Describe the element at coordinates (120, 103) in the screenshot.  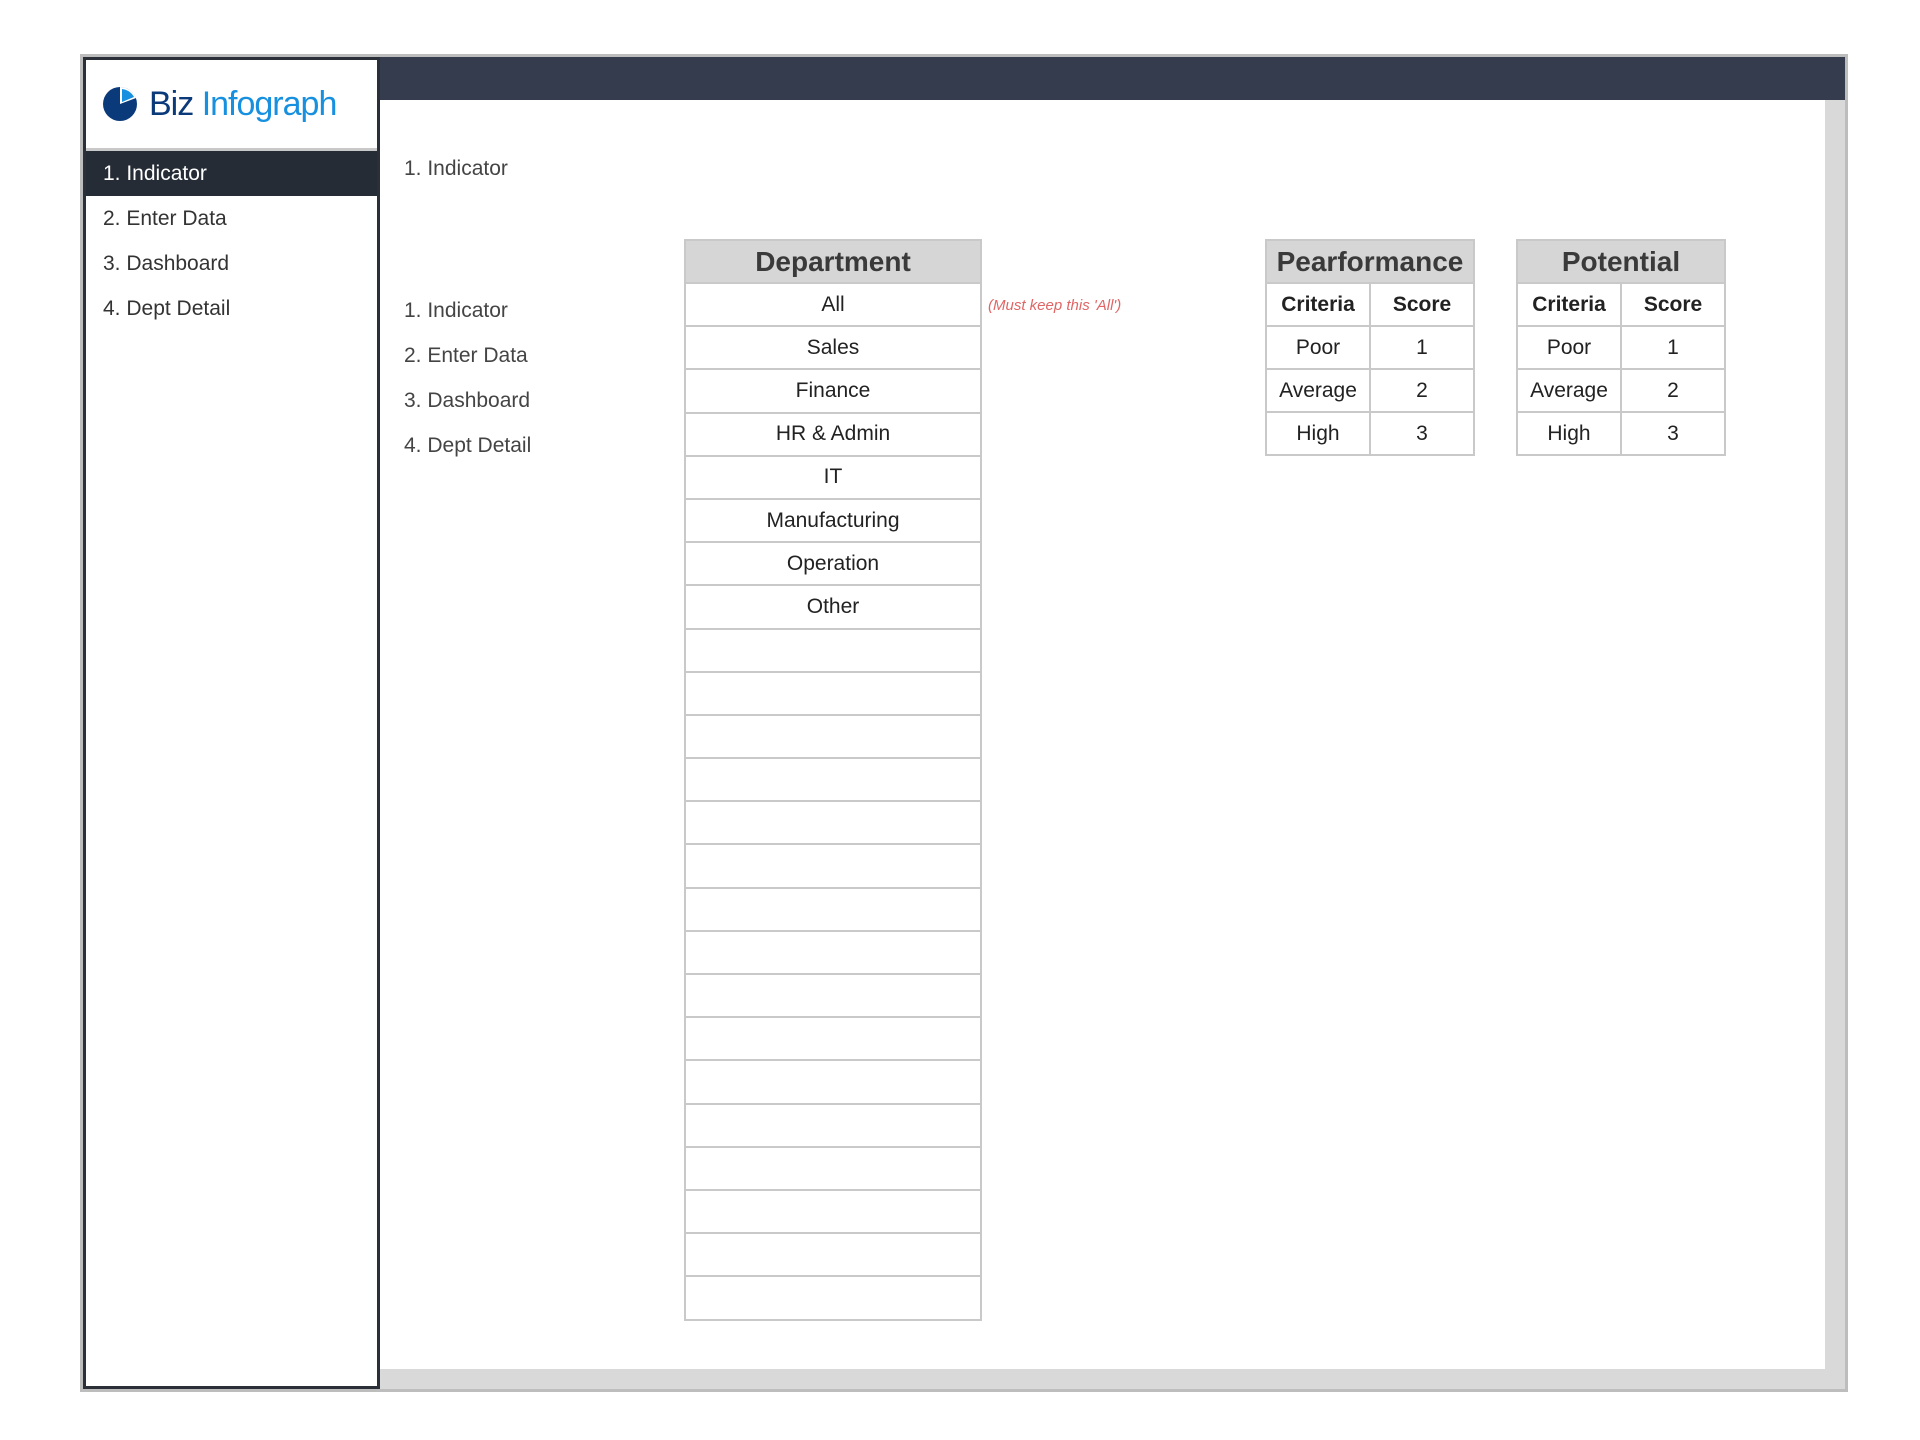
I see `pie-chart-icon` at that location.